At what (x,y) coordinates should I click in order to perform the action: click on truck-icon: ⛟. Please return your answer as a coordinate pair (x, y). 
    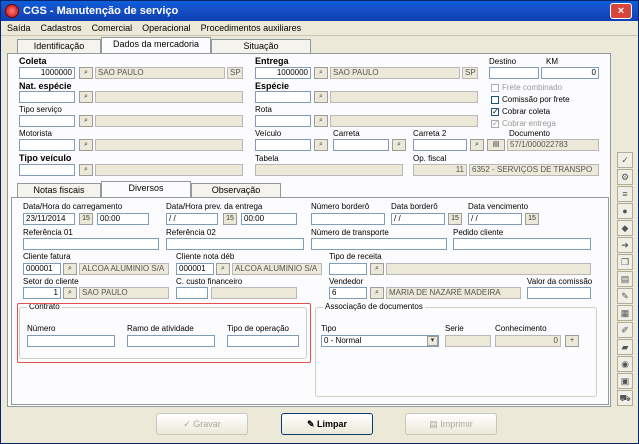
    Looking at the image, I should click on (625, 398).